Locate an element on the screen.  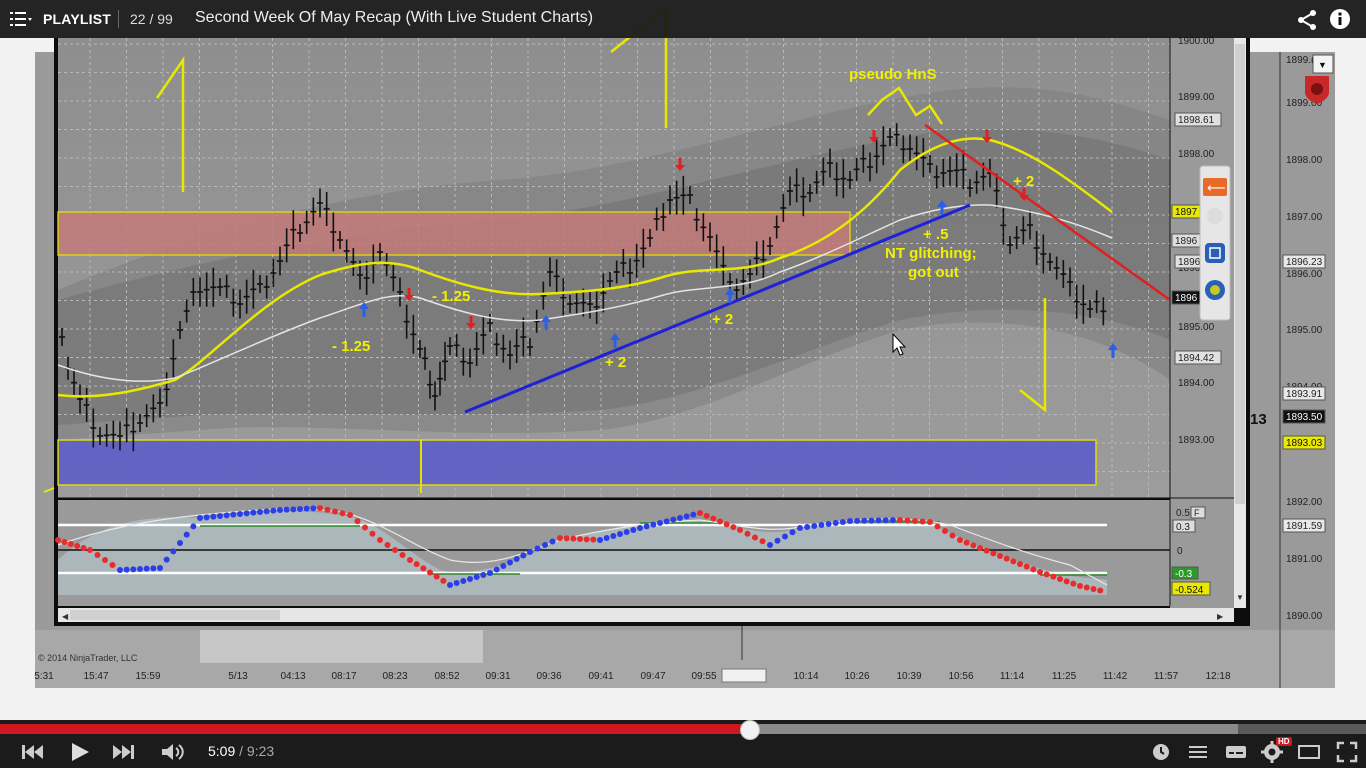
time-label: 09:36 is located at coordinates (548, 676).